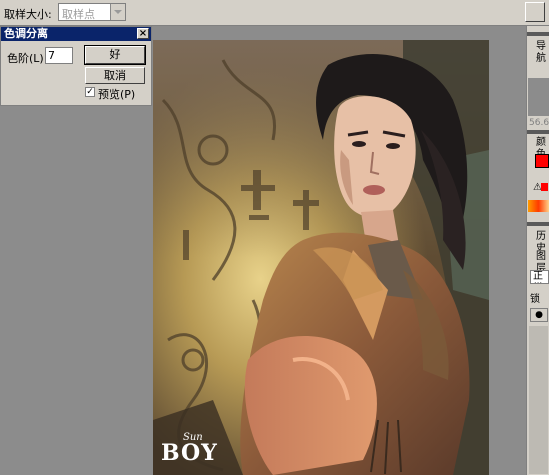  I want to click on blend-mode-select: 正常, so click(539, 277).